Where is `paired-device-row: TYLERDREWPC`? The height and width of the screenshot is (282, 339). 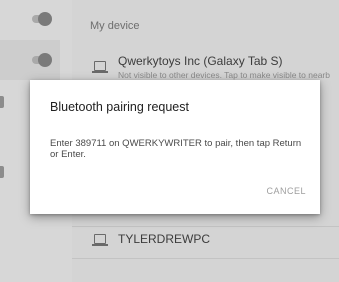 paired-device-row: TYLERDREWPC is located at coordinates (205, 242).